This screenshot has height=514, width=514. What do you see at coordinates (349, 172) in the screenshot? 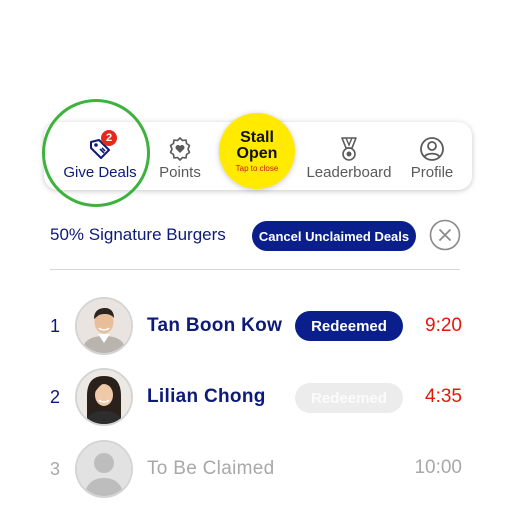
I see `tab-leaderboard-label: Leaderboard` at bounding box center [349, 172].